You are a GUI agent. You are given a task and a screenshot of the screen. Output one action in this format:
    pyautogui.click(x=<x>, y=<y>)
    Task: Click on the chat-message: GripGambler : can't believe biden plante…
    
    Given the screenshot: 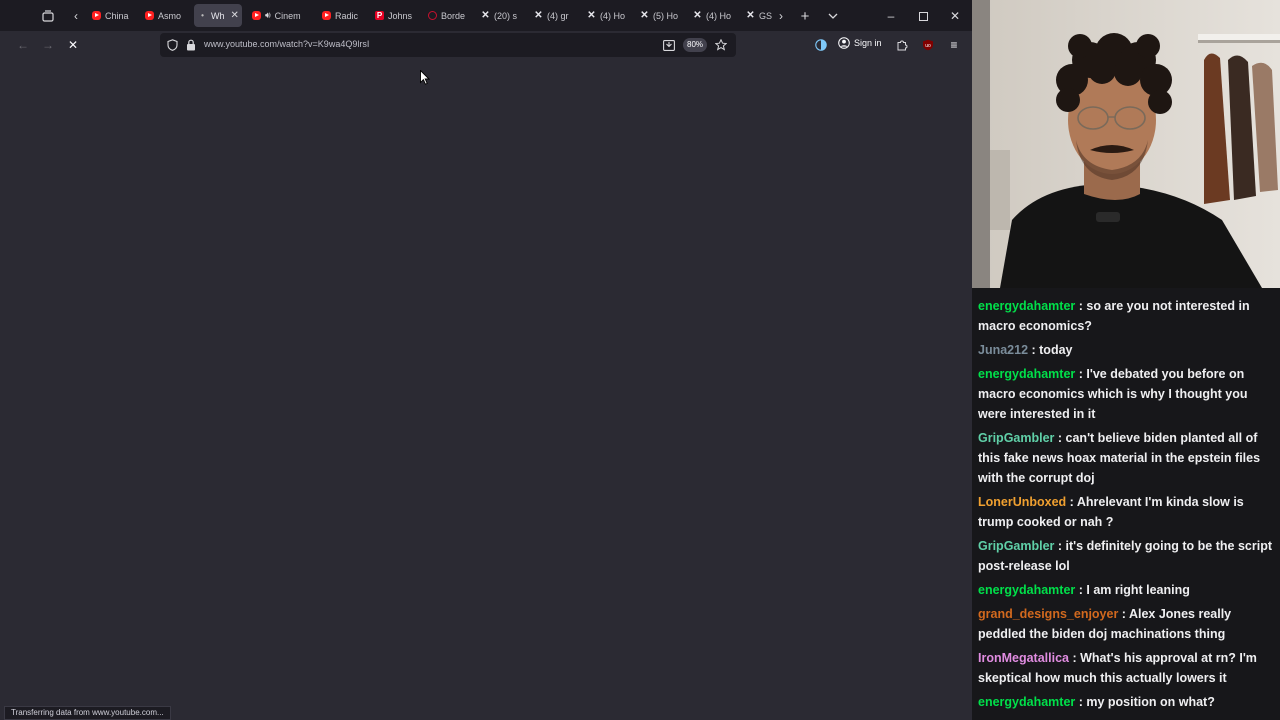 What is the action you would take?
    pyautogui.click(x=1127, y=458)
    